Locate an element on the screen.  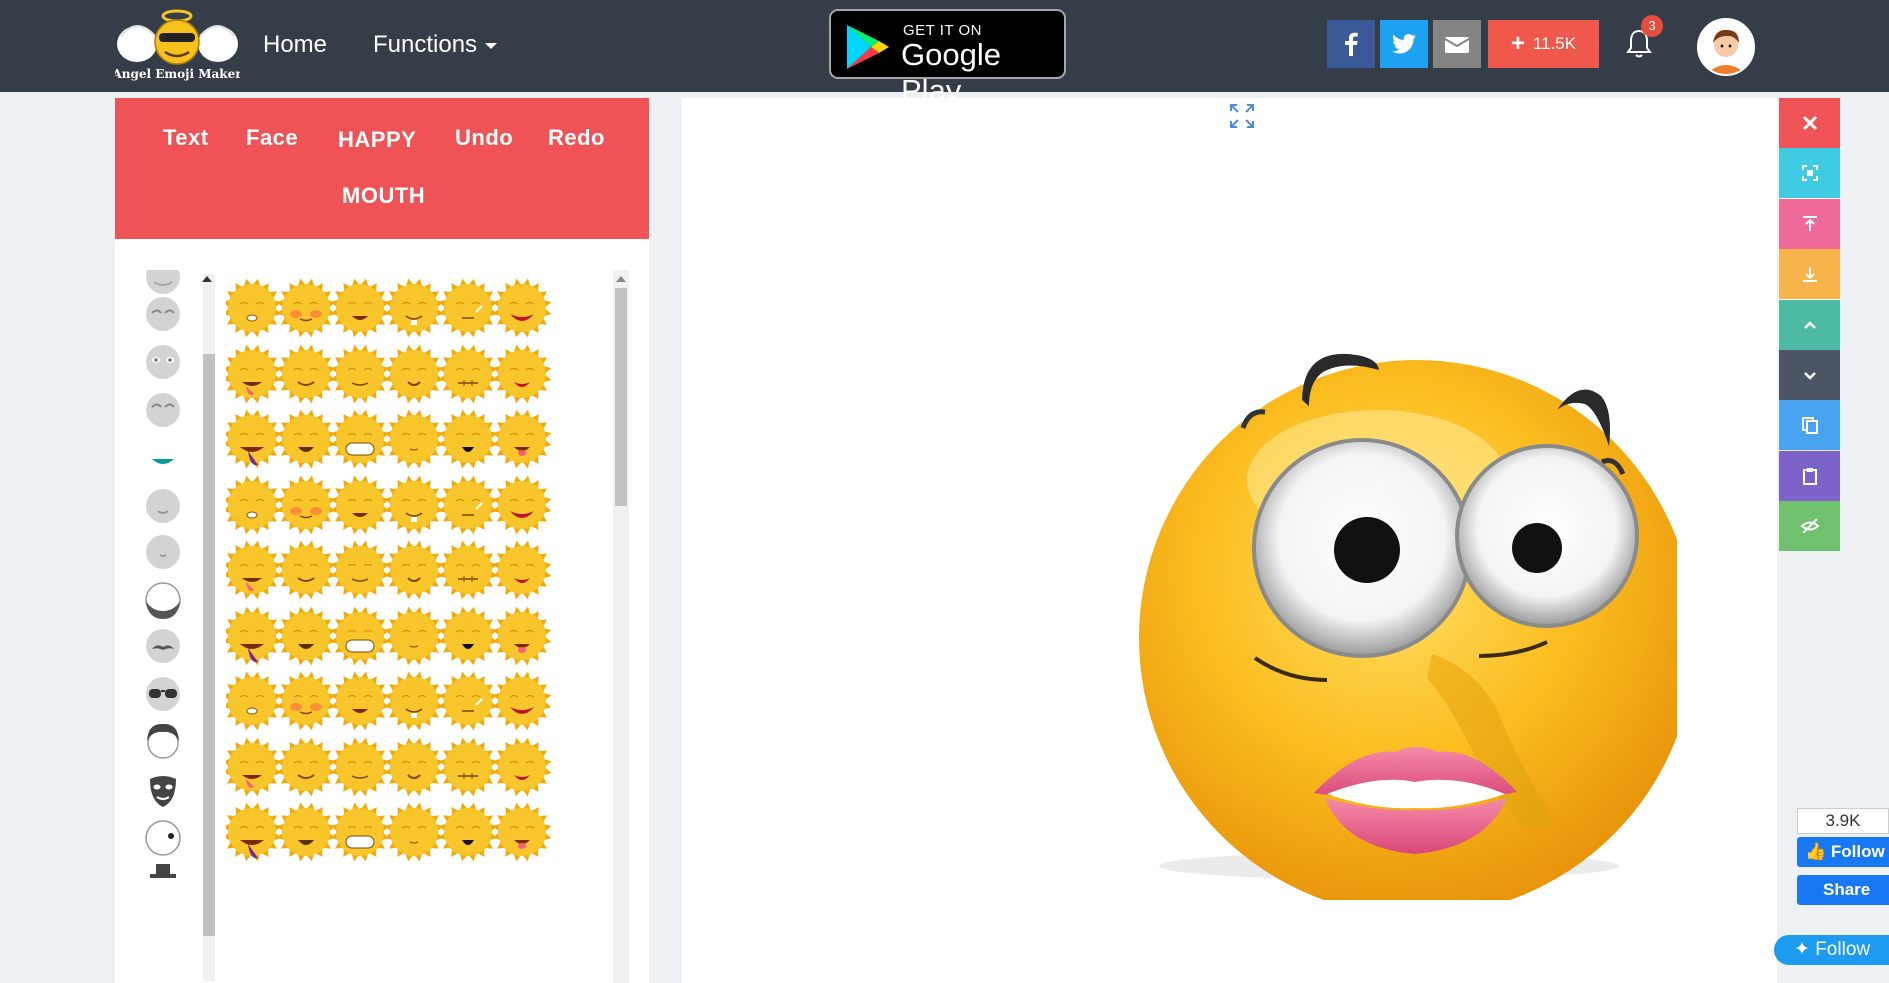
facebook-follower-count: 3.9K is located at coordinates (1843, 821).